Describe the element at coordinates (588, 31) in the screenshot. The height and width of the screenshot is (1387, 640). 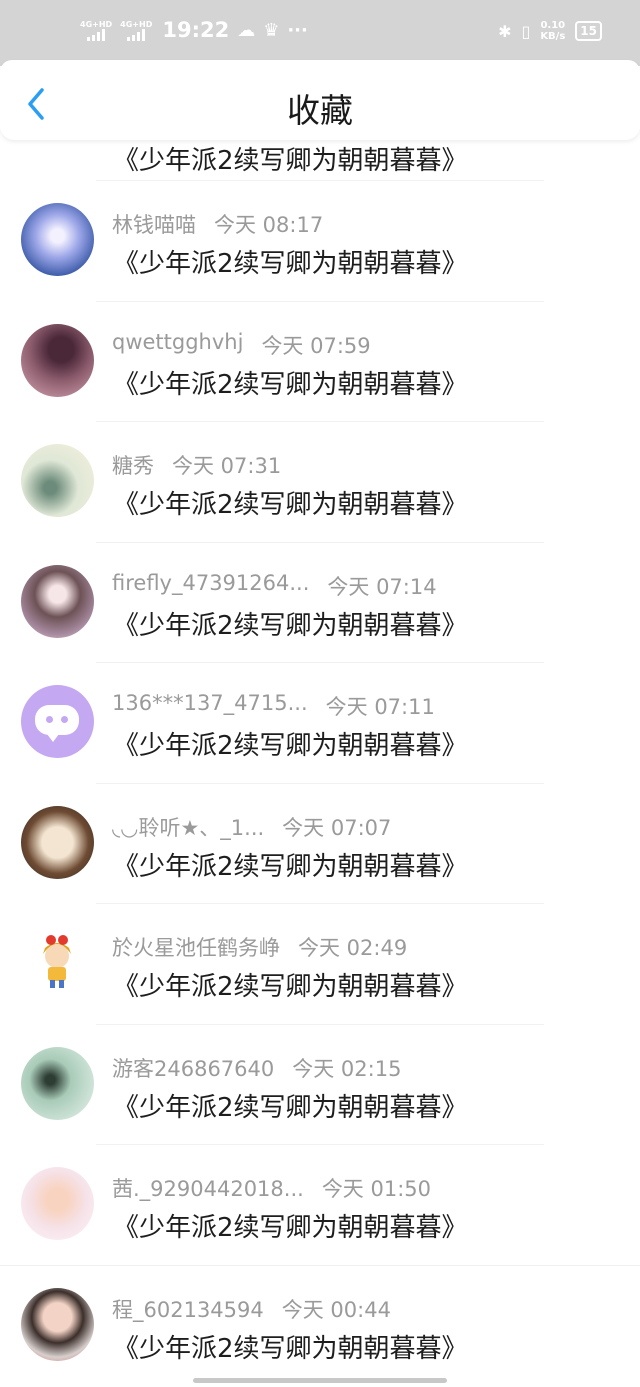
I see `battery-icon: 15` at that location.